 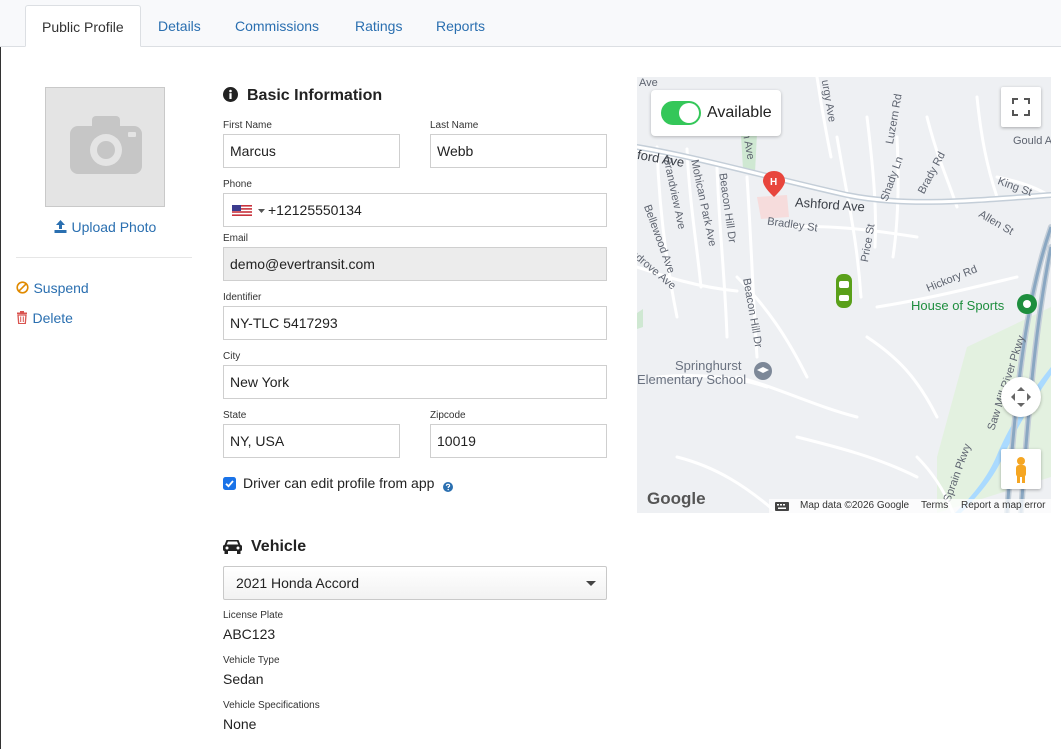 I want to click on car-icon, so click(x=232, y=547).